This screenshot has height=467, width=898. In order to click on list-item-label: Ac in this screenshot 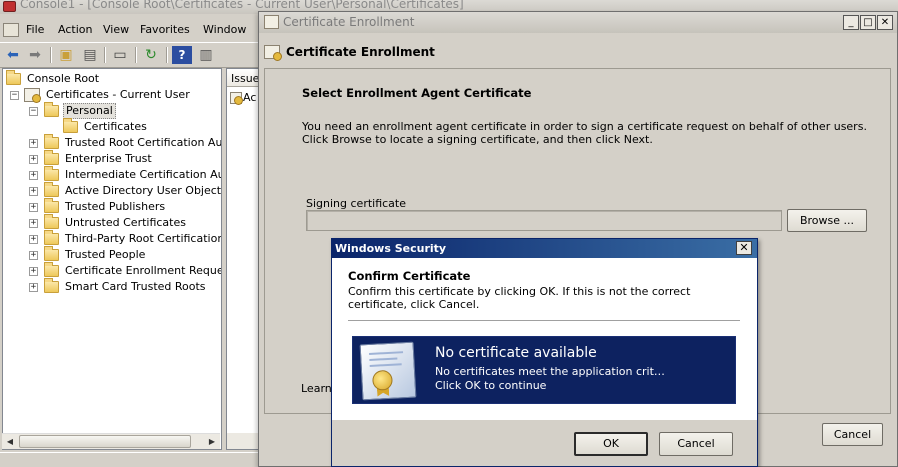, I will do `click(250, 97)`.